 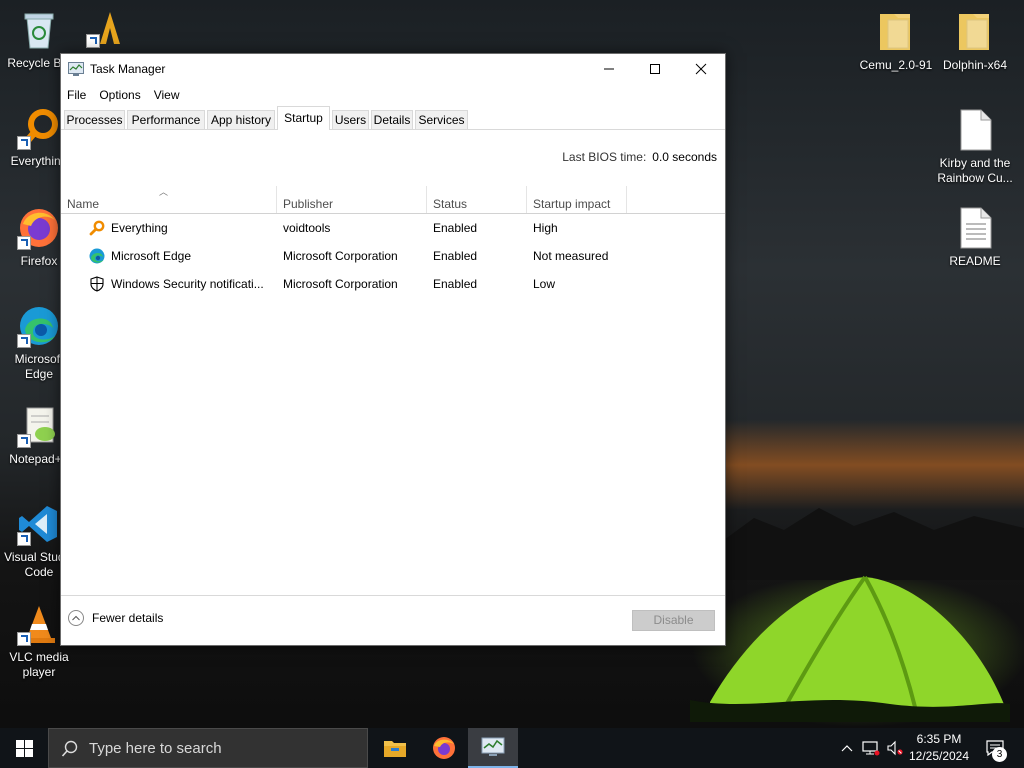 What do you see at coordinates (97, 284) in the screenshot?
I see `shield-icon` at bounding box center [97, 284].